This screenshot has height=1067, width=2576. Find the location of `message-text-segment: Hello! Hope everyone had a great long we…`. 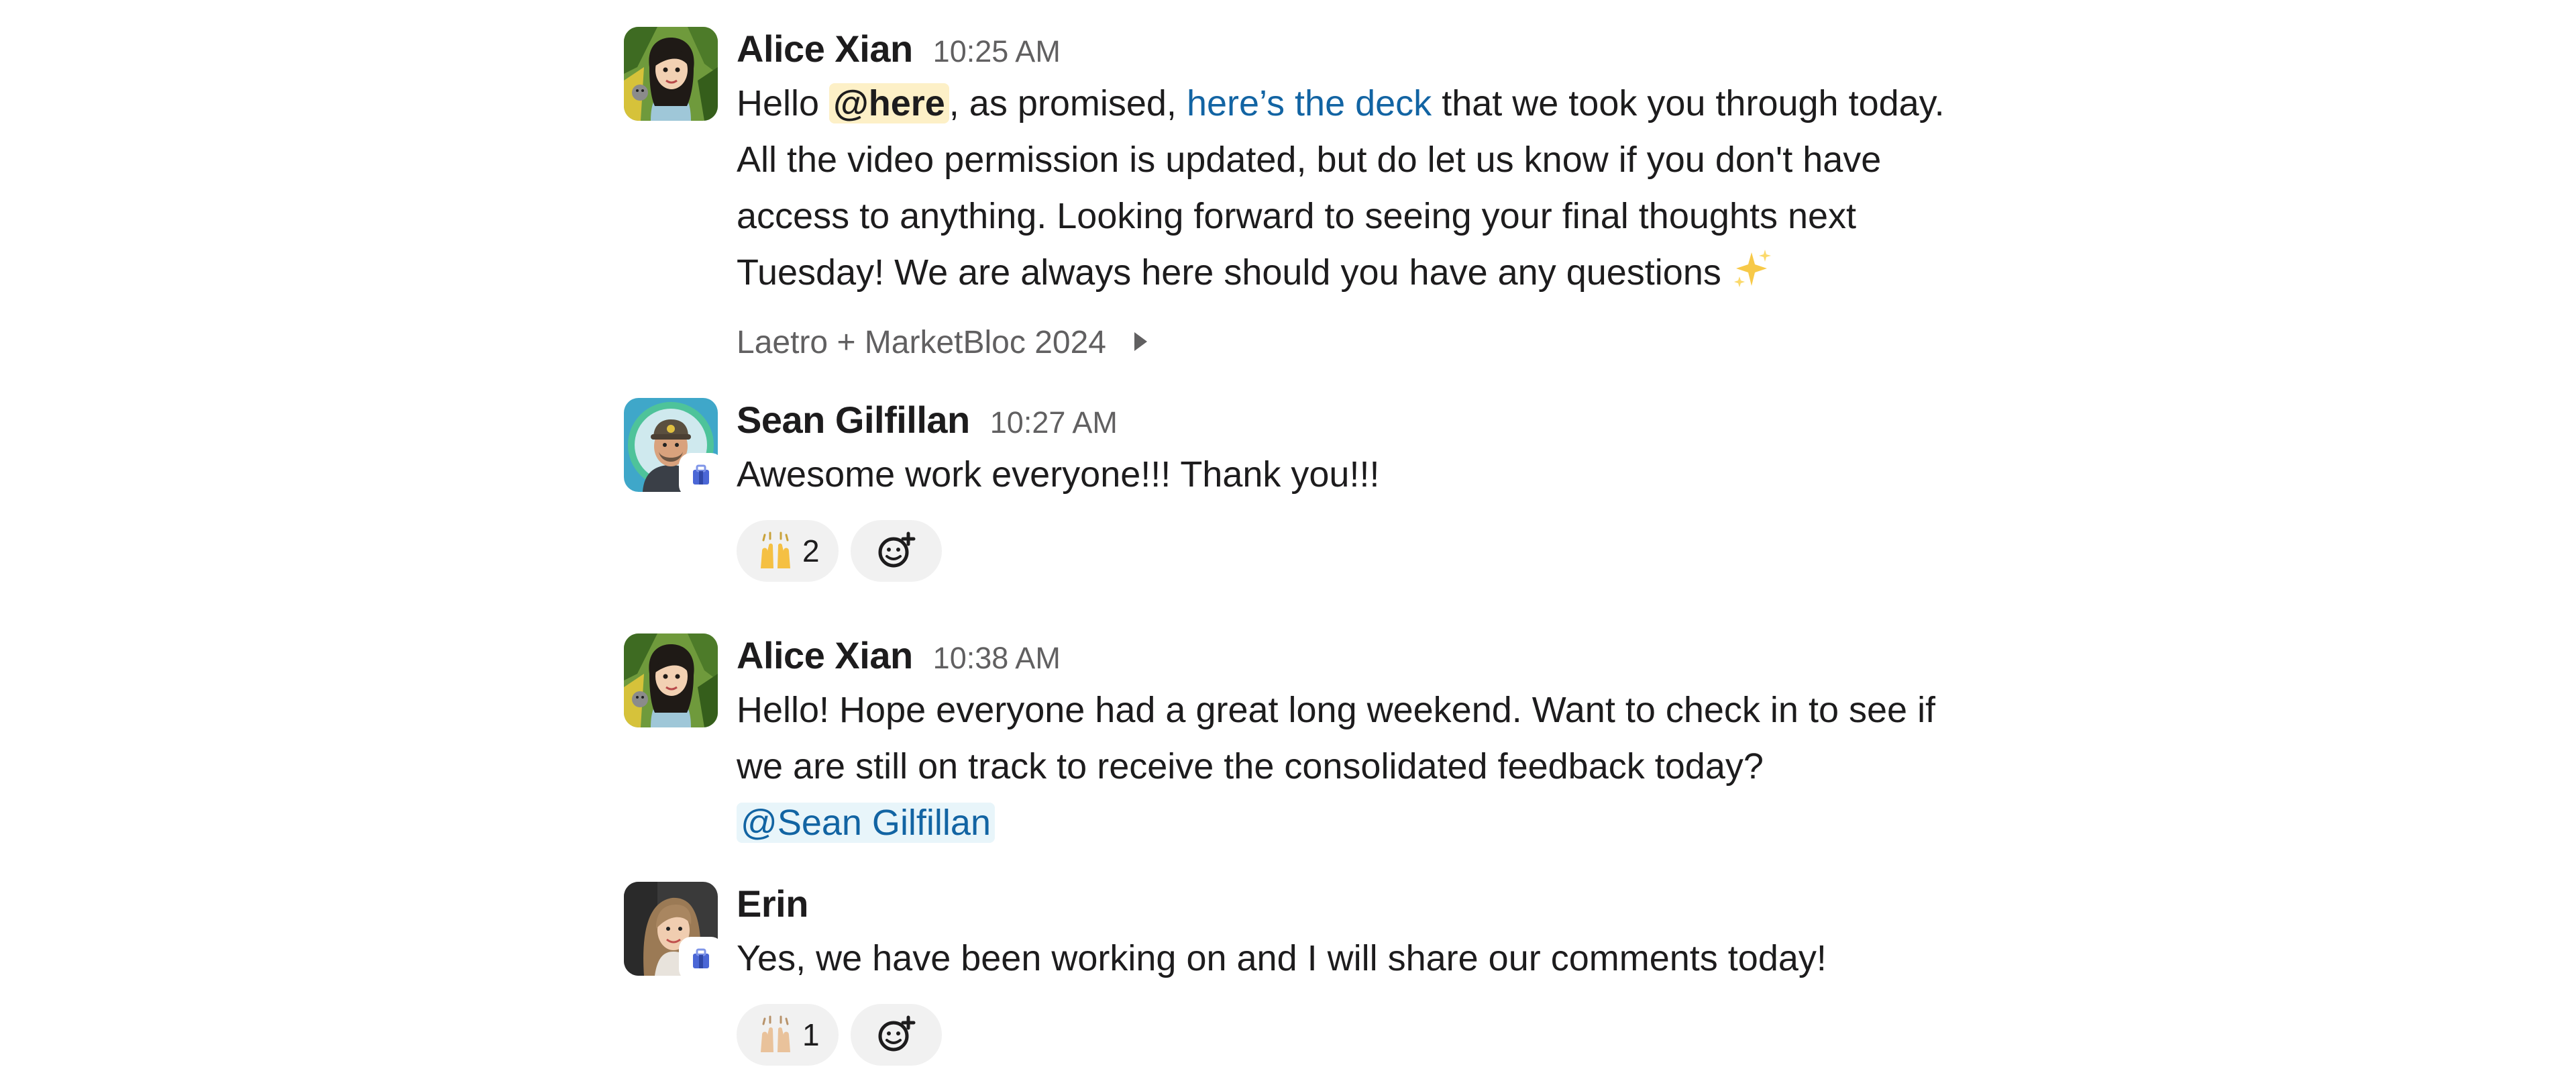

message-text-segment: Hello! Hope everyone had a great long we… is located at coordinates (1336, 738).